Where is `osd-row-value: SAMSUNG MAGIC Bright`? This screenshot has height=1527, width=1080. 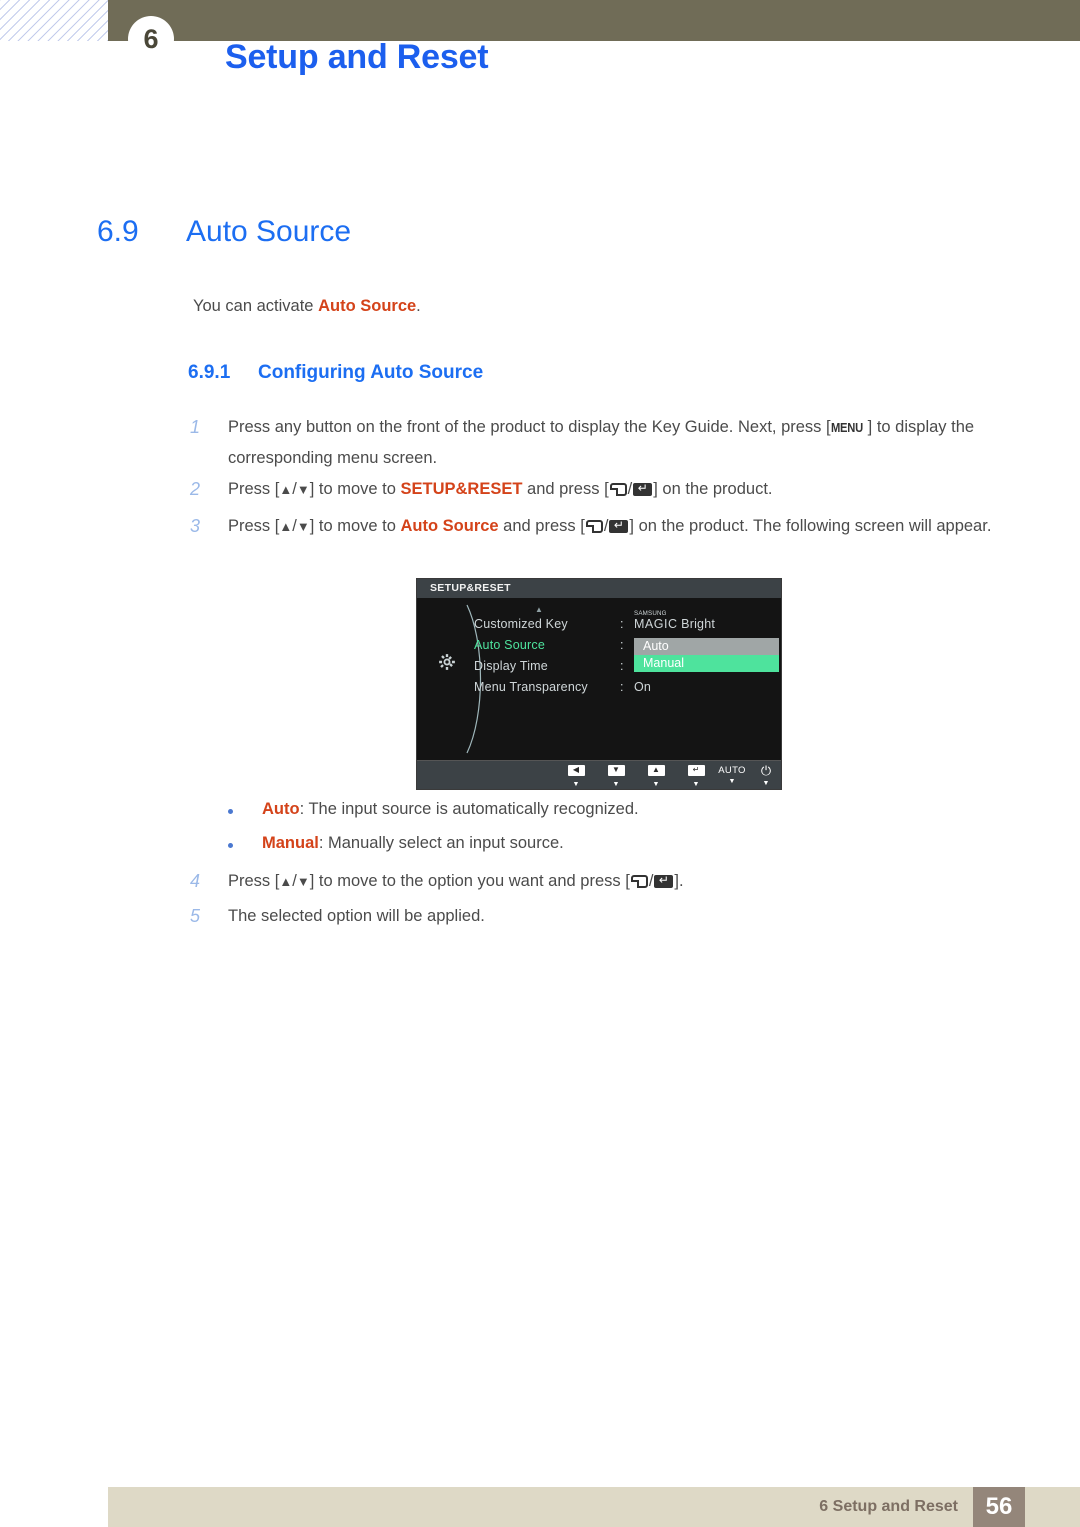 osd-row-value: SAMSUNG MAGIC Bright is located at coordinates (674, 620).